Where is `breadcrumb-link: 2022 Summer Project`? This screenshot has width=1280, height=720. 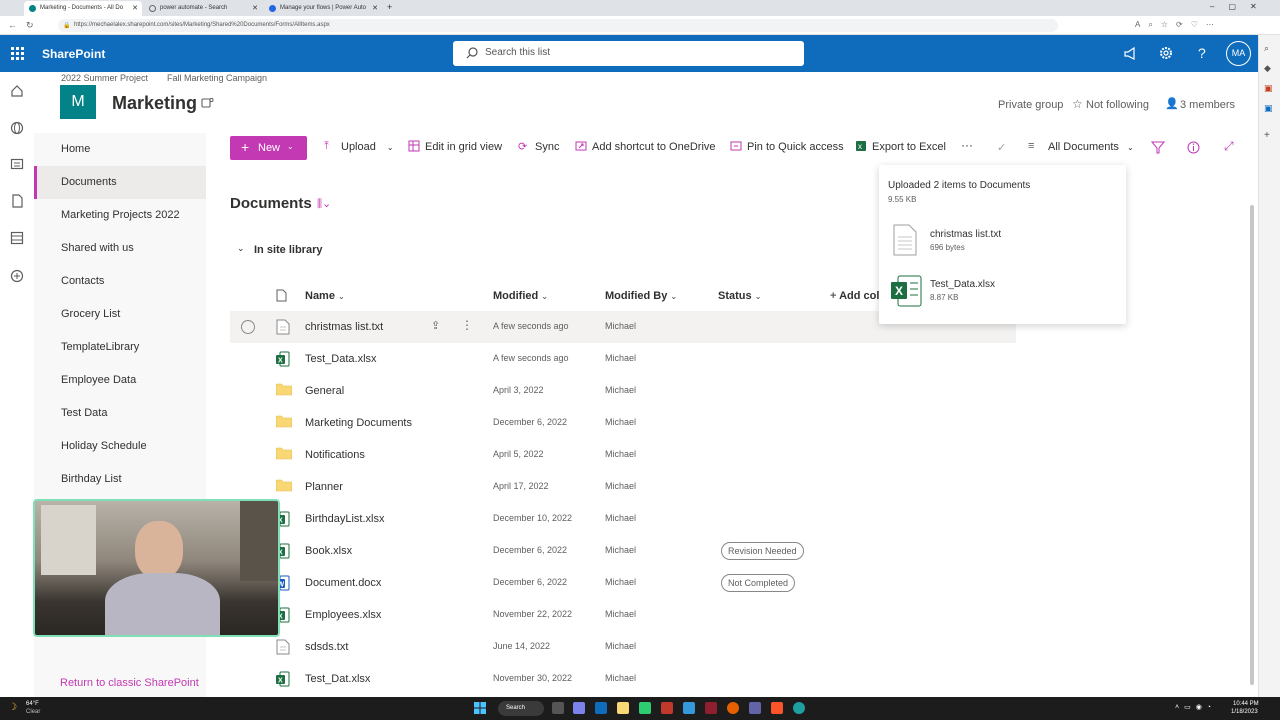 breadcrumb-link: 2022 Summer Project is located at coordinates (104, 78).